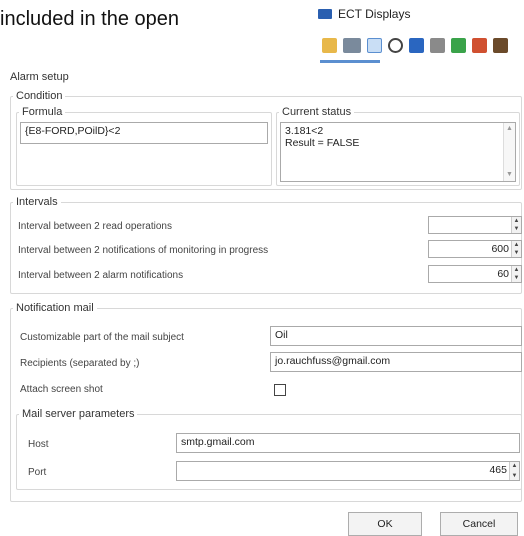 The image size is (524, 536). What do you see at coordinates (348, 471) in the screenshot?
I see `port-input: 465 ▲ ▼` at bounding box center [348, 471].